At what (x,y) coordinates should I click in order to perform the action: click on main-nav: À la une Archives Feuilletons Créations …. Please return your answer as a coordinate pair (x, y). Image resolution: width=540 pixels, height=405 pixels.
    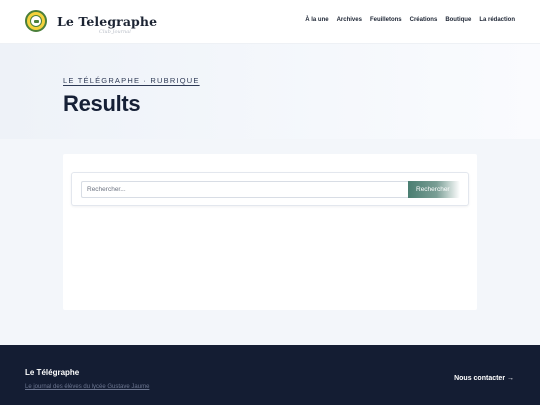
    Looking at the image, I should click on (410, 20).